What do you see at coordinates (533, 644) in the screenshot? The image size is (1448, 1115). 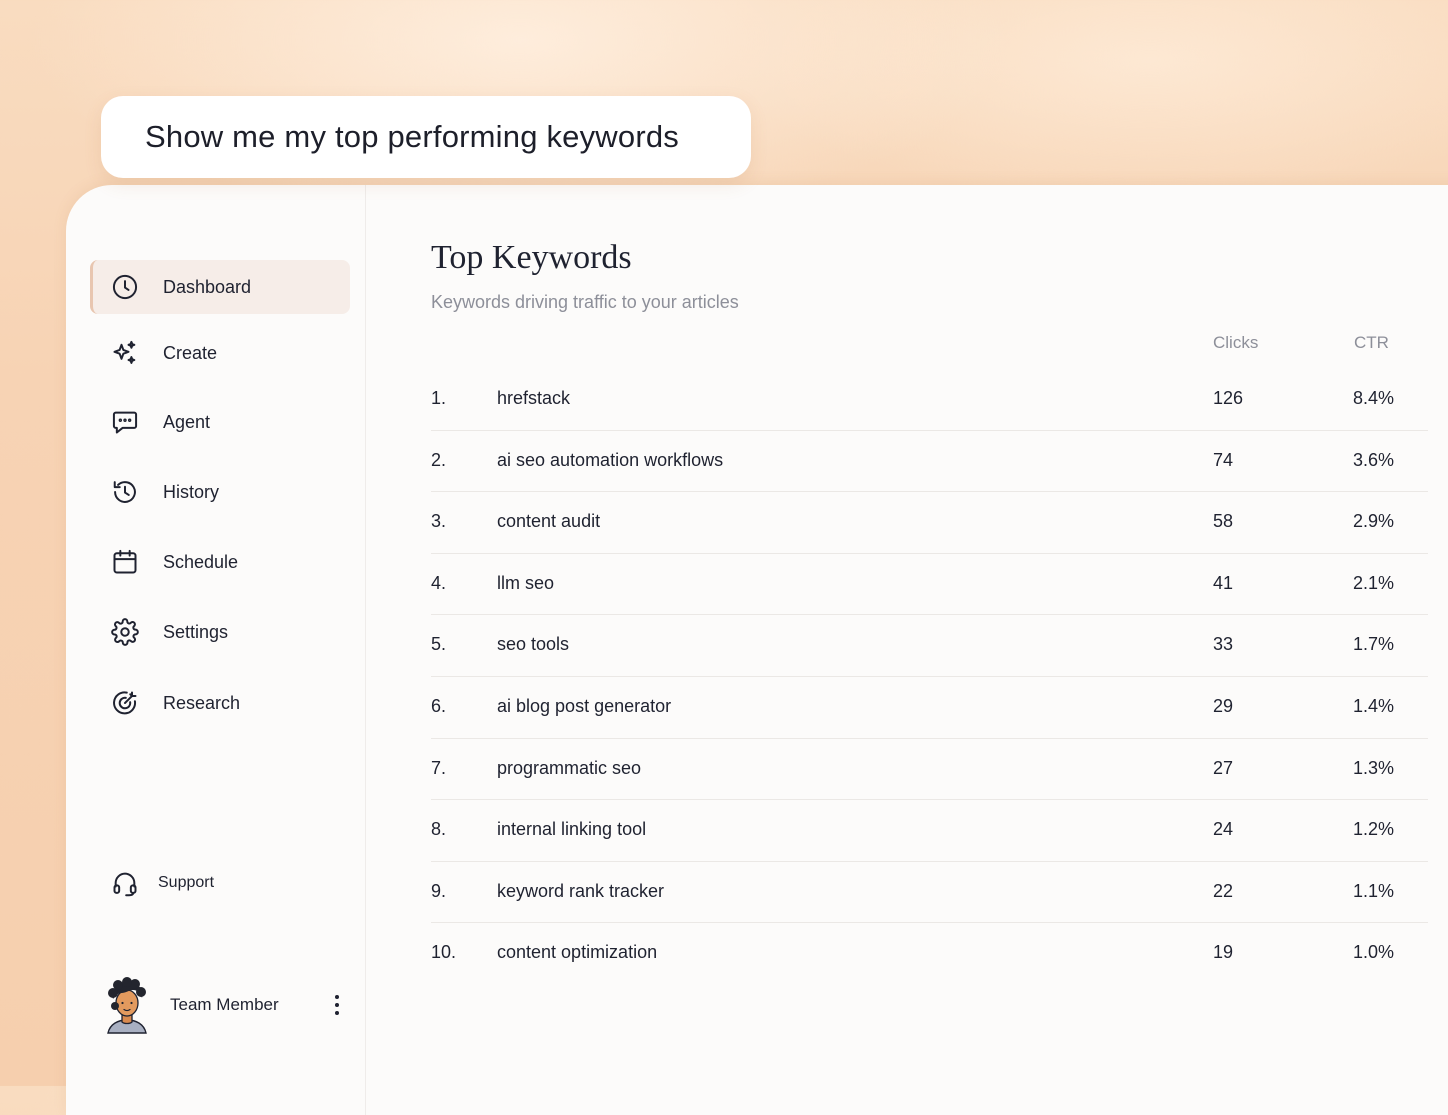 I see `keyword-cell: seo tools` at bounding box center [533, 644].